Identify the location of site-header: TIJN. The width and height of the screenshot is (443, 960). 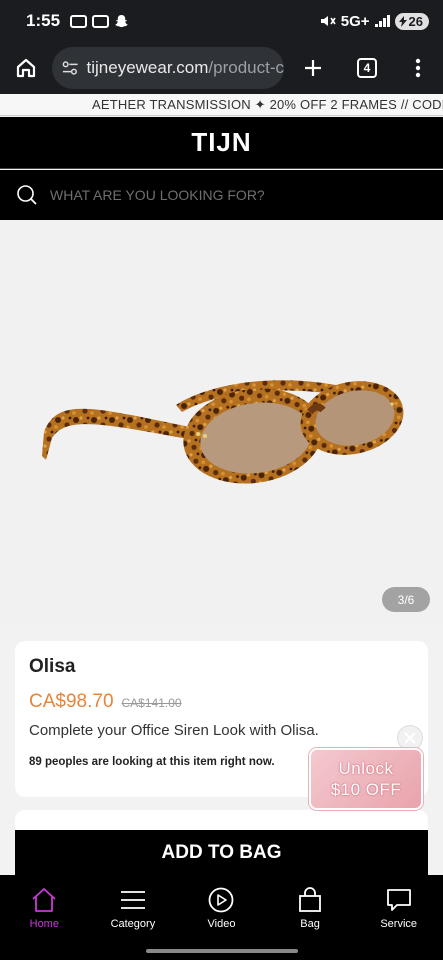
(221, 143).